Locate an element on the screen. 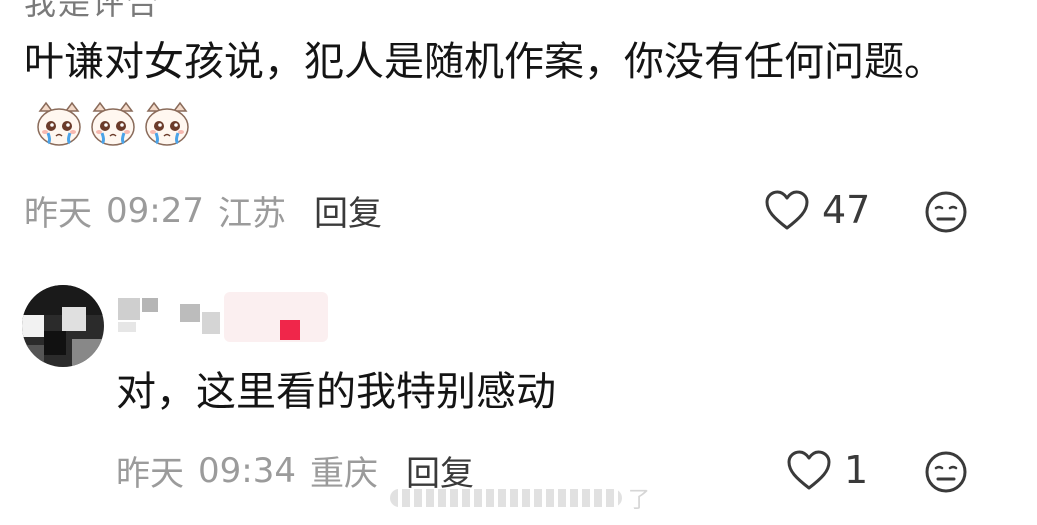 This screenshot has height=525, width=1037. watermark: 了 is located at coordinates (520, 498).